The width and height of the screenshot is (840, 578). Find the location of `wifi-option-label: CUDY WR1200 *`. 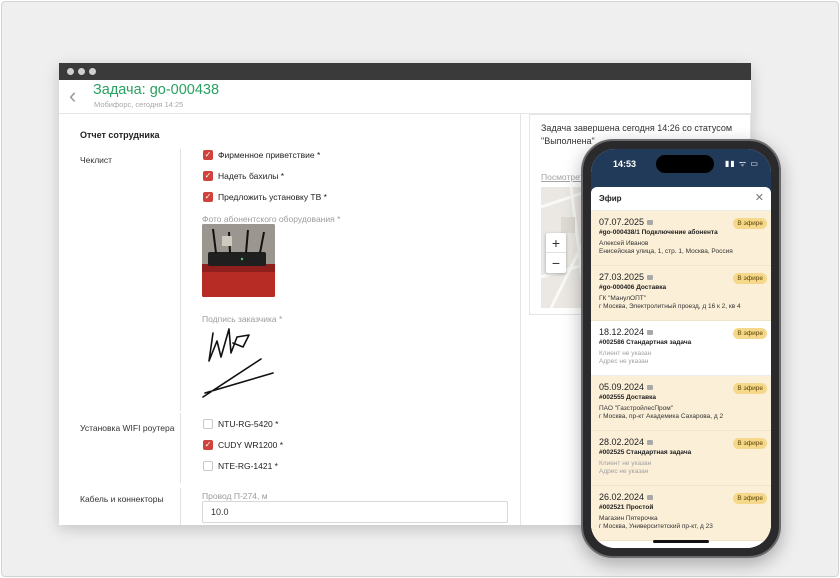

wifi-option-label: CUDY WR1200 * is located at coordinates (251, 445).